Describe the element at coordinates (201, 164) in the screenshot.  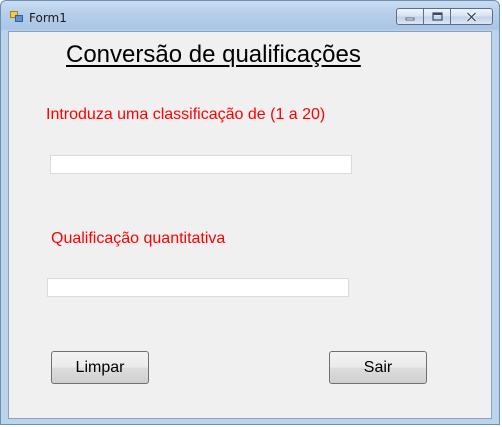
I see `grade-input-field` at that location.